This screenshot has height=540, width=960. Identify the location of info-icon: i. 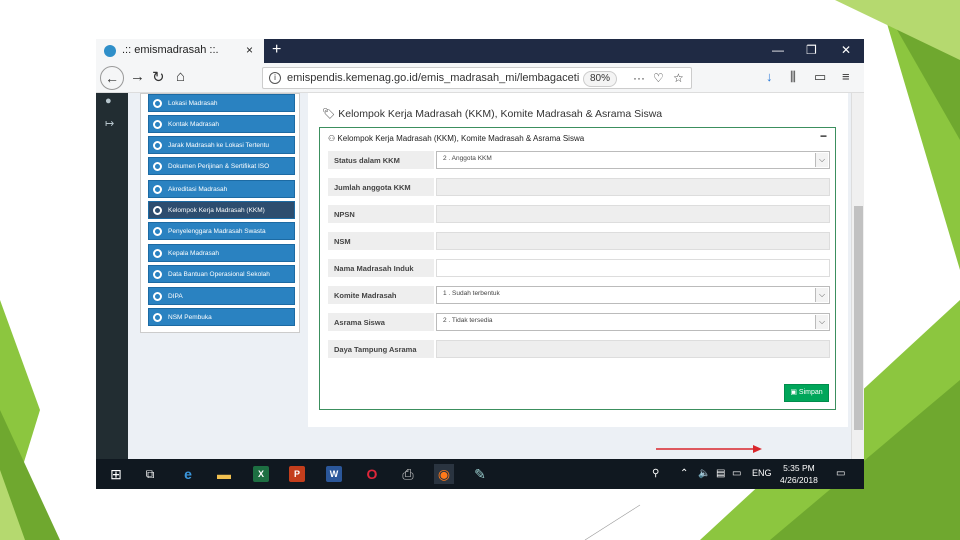
(275, 78).